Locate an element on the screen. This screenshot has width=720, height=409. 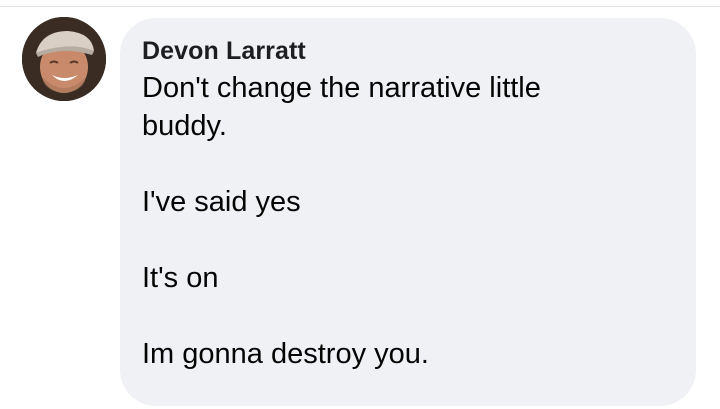
comment-line: It's on is located at coordinates (180, 278).